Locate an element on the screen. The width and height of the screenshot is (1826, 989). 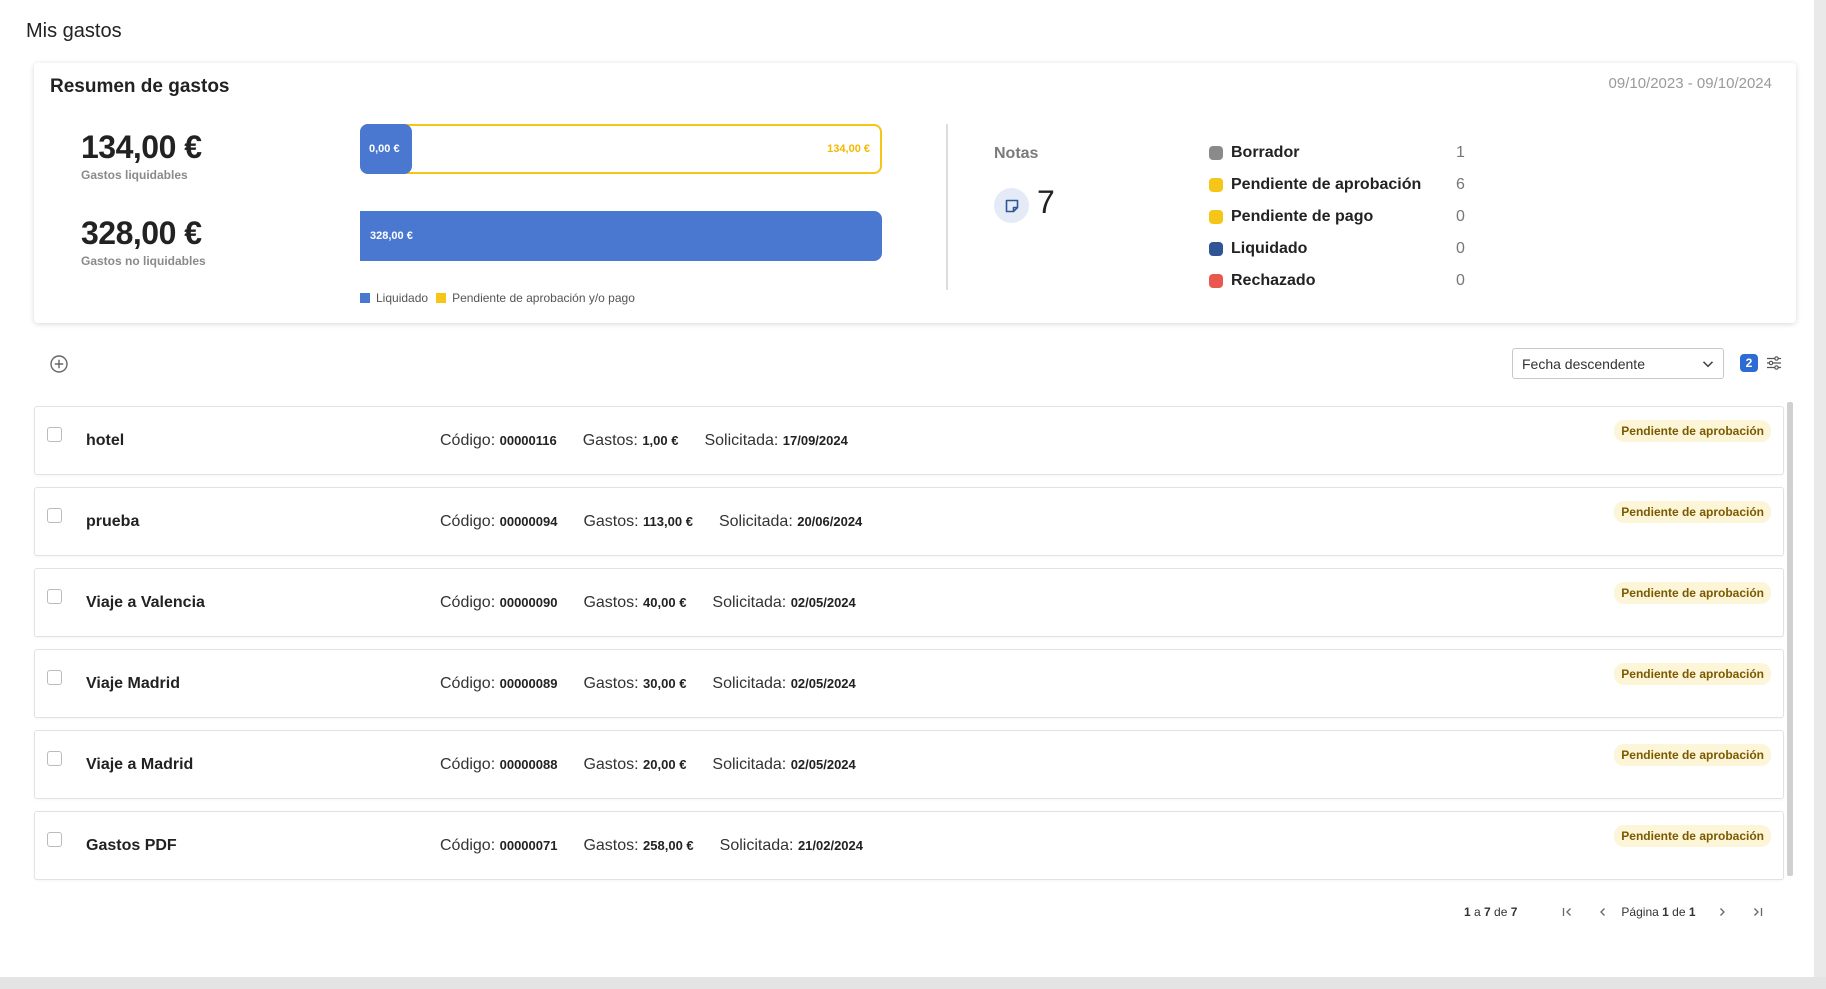
item-title: Viaje a Madrid is located at coordinates (140, 764).